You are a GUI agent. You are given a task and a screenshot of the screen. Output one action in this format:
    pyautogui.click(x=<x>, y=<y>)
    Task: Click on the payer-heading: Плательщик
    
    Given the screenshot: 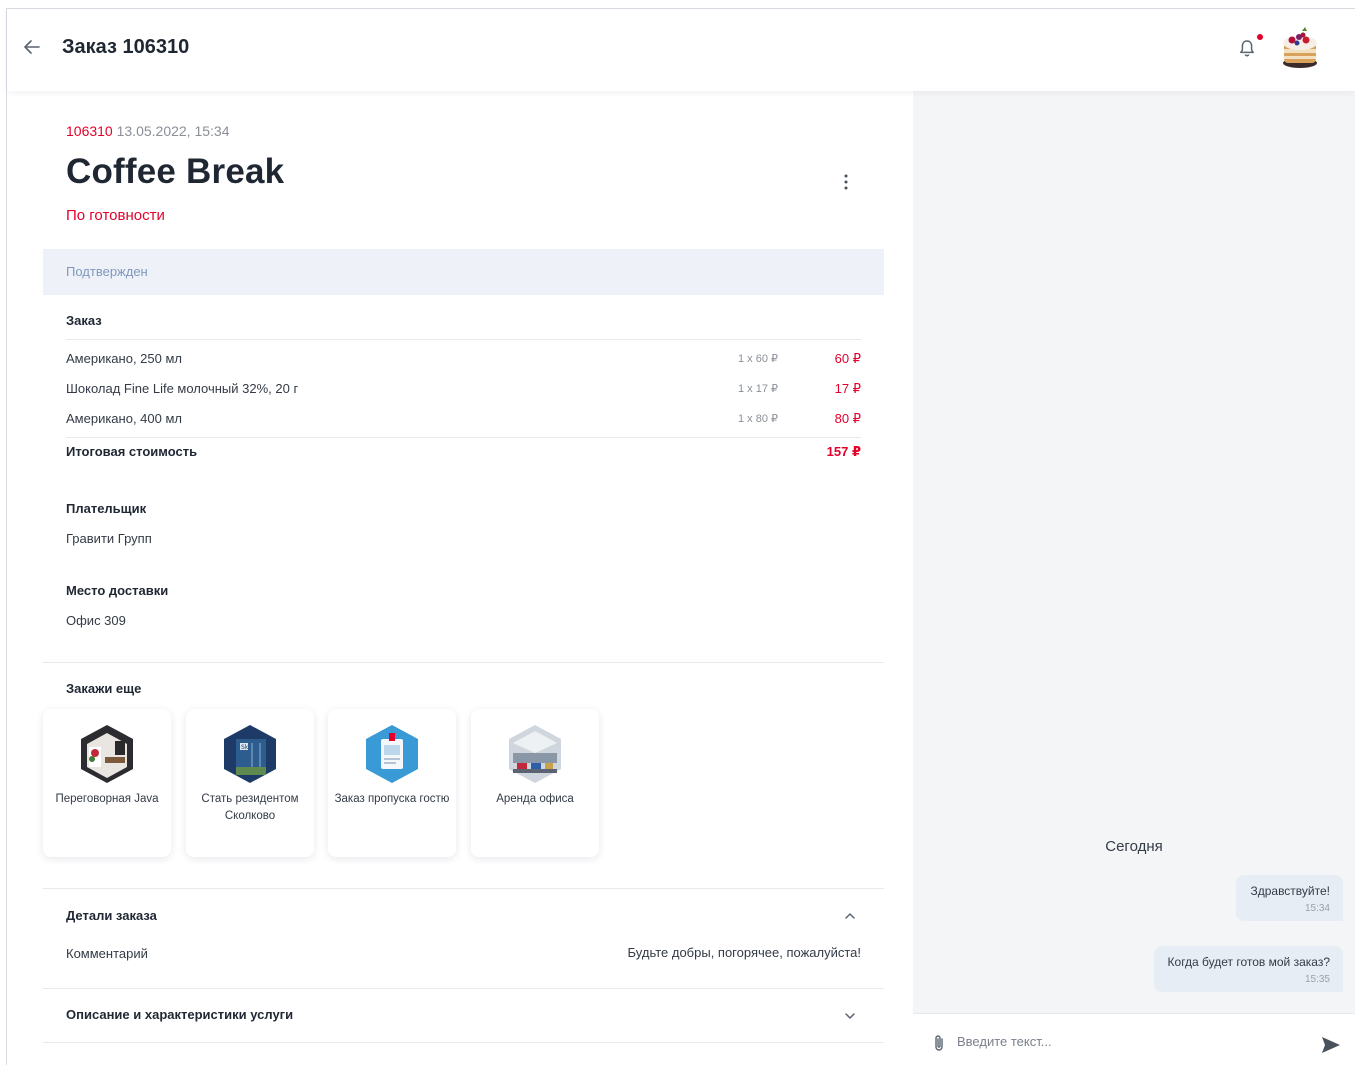 What is the action you would take?
    pyautogui.click(x=106, y=508)
    